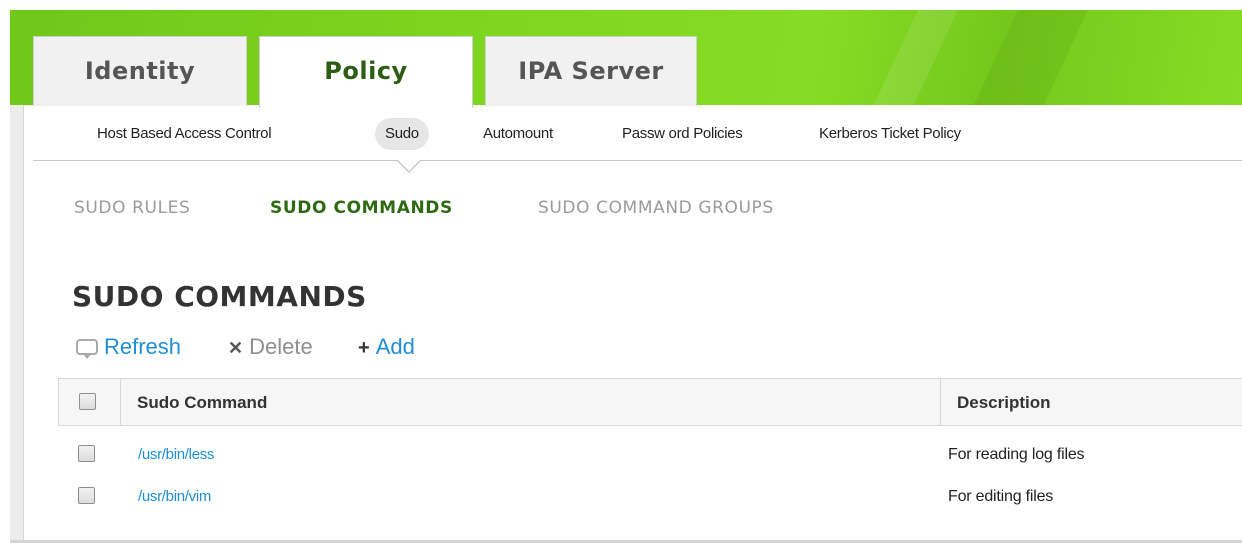 The height and width of the screenshot is (543, 1242). I want to click on left-border, so click(17, 324).